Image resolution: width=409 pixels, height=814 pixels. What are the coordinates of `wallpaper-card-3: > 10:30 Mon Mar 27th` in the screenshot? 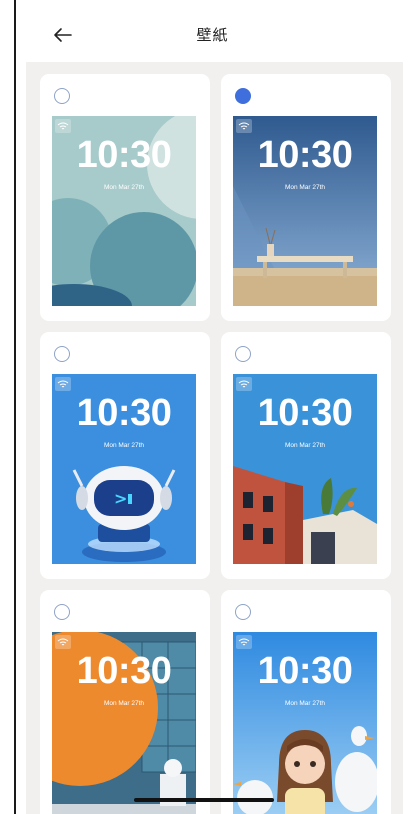 It's located at (125, 455).